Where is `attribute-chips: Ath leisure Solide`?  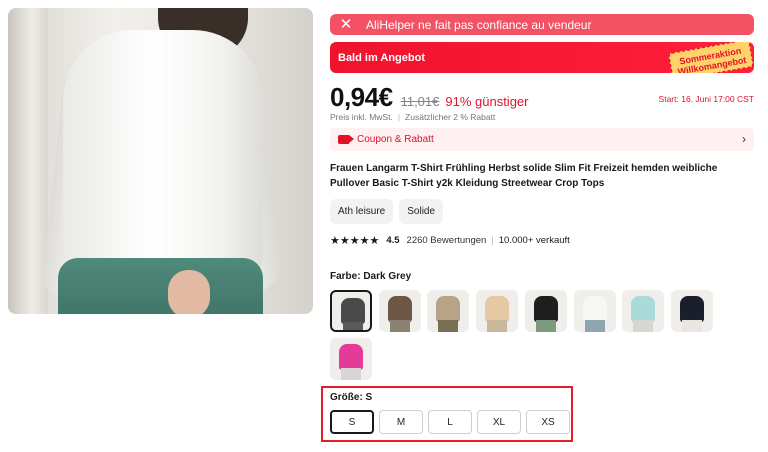
attribute-chips: Ath leisure Solide is located at coordinates (387, 211).